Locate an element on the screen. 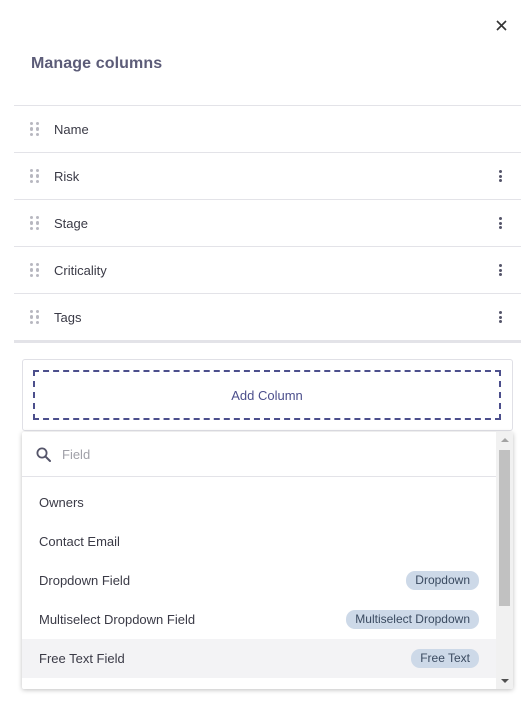 This screenshot has height=717, width=531. close-button is located at coordinates (501, 25).